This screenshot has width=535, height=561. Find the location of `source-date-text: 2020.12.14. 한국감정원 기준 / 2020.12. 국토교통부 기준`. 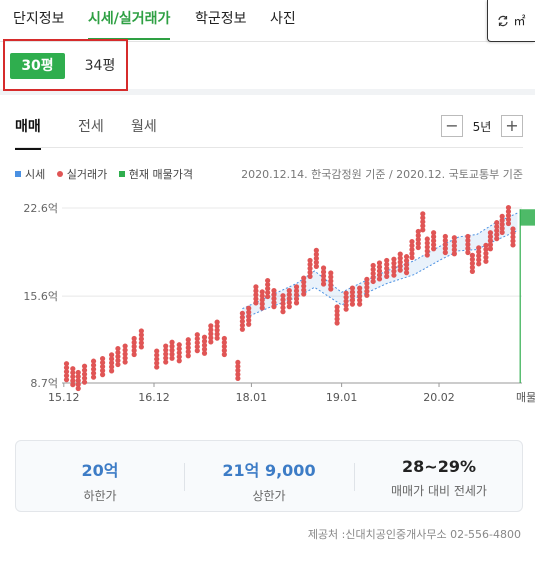

source-date-text: 2020.12.14. 한국감정원 기준 / 2020.12. 국토교통부 기준 is located at coordinates (382, 174).